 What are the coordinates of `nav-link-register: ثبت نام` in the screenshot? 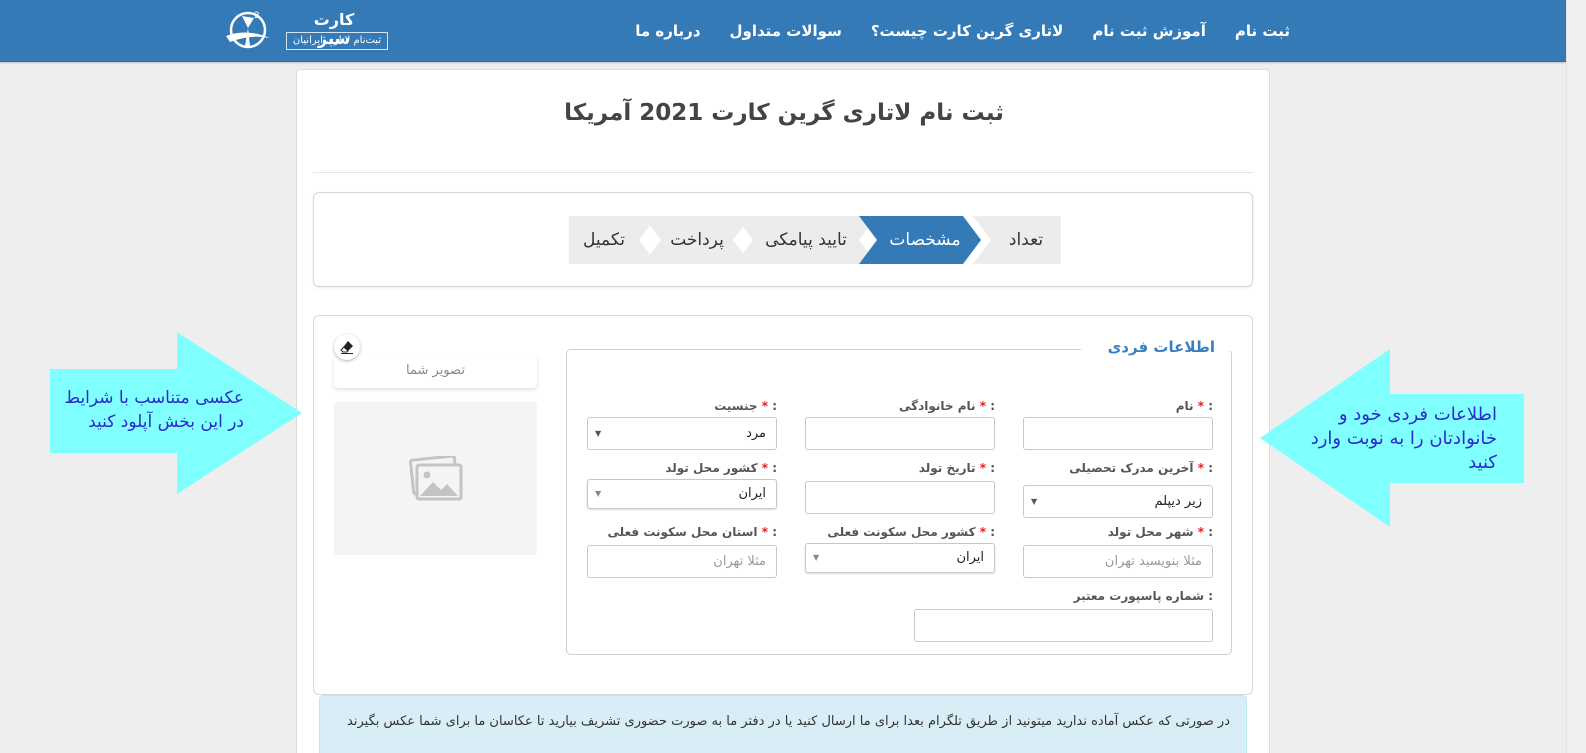 It's located at (1262, 31).